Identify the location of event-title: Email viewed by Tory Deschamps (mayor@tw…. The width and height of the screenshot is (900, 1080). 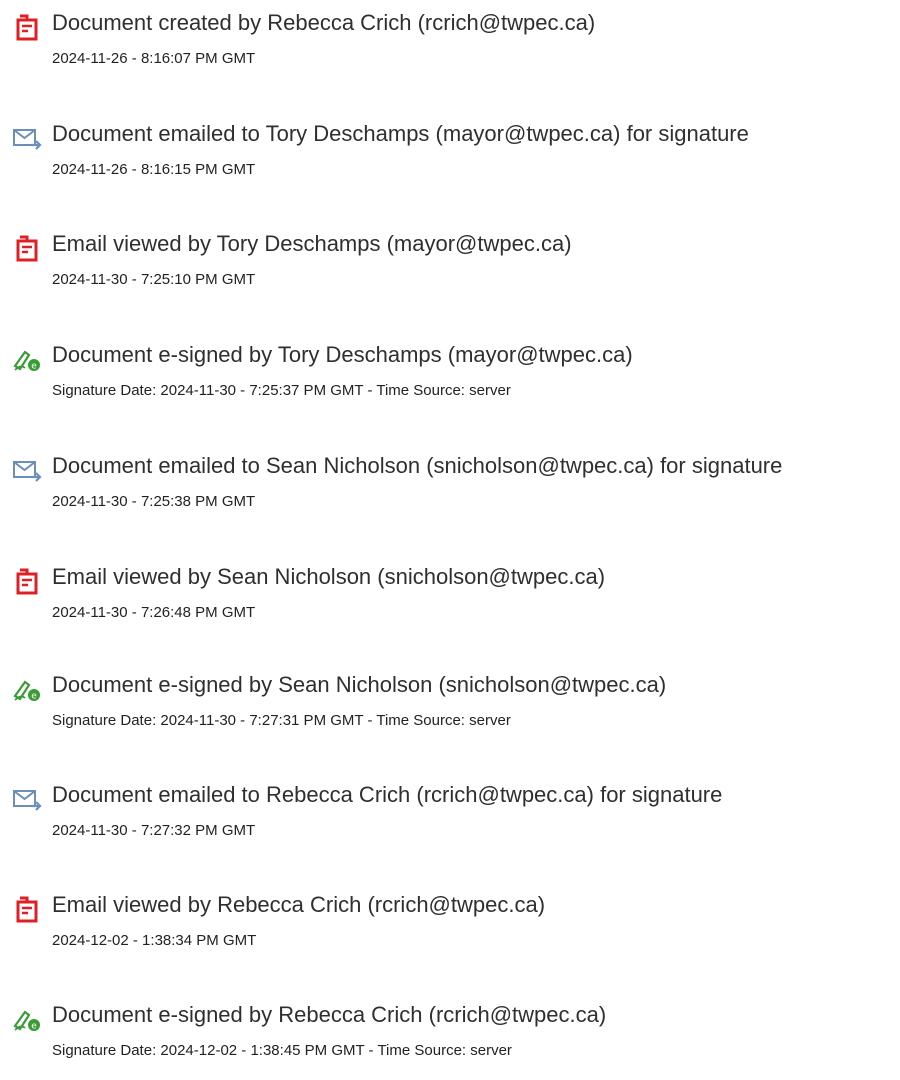
(312, 243).